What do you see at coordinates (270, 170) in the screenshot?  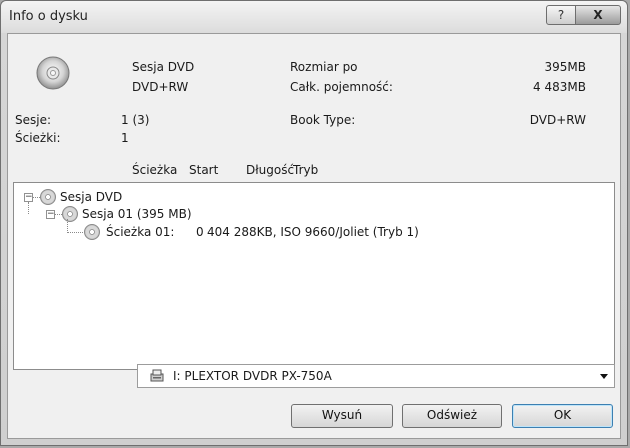 I see `column-header-length: Długość` at bounding box center [270, 170].